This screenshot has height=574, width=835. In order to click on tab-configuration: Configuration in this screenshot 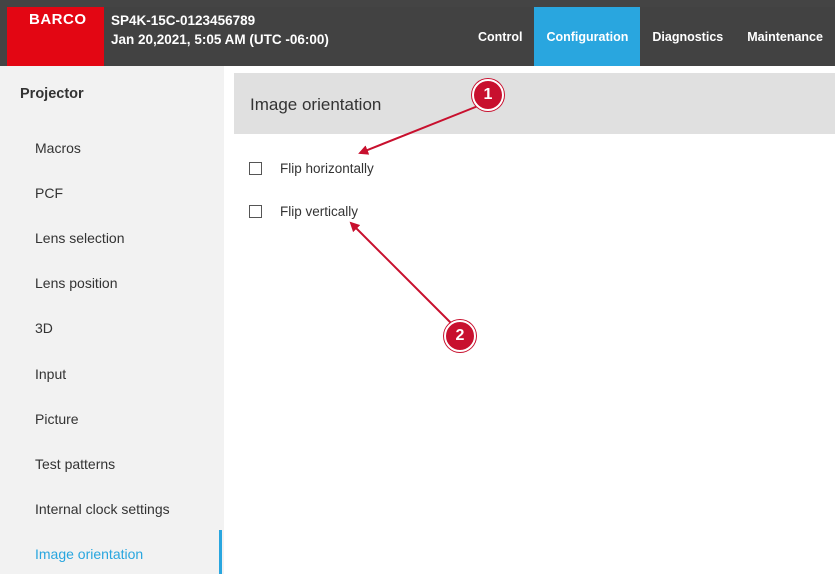, I will do `click(587, 36)`.